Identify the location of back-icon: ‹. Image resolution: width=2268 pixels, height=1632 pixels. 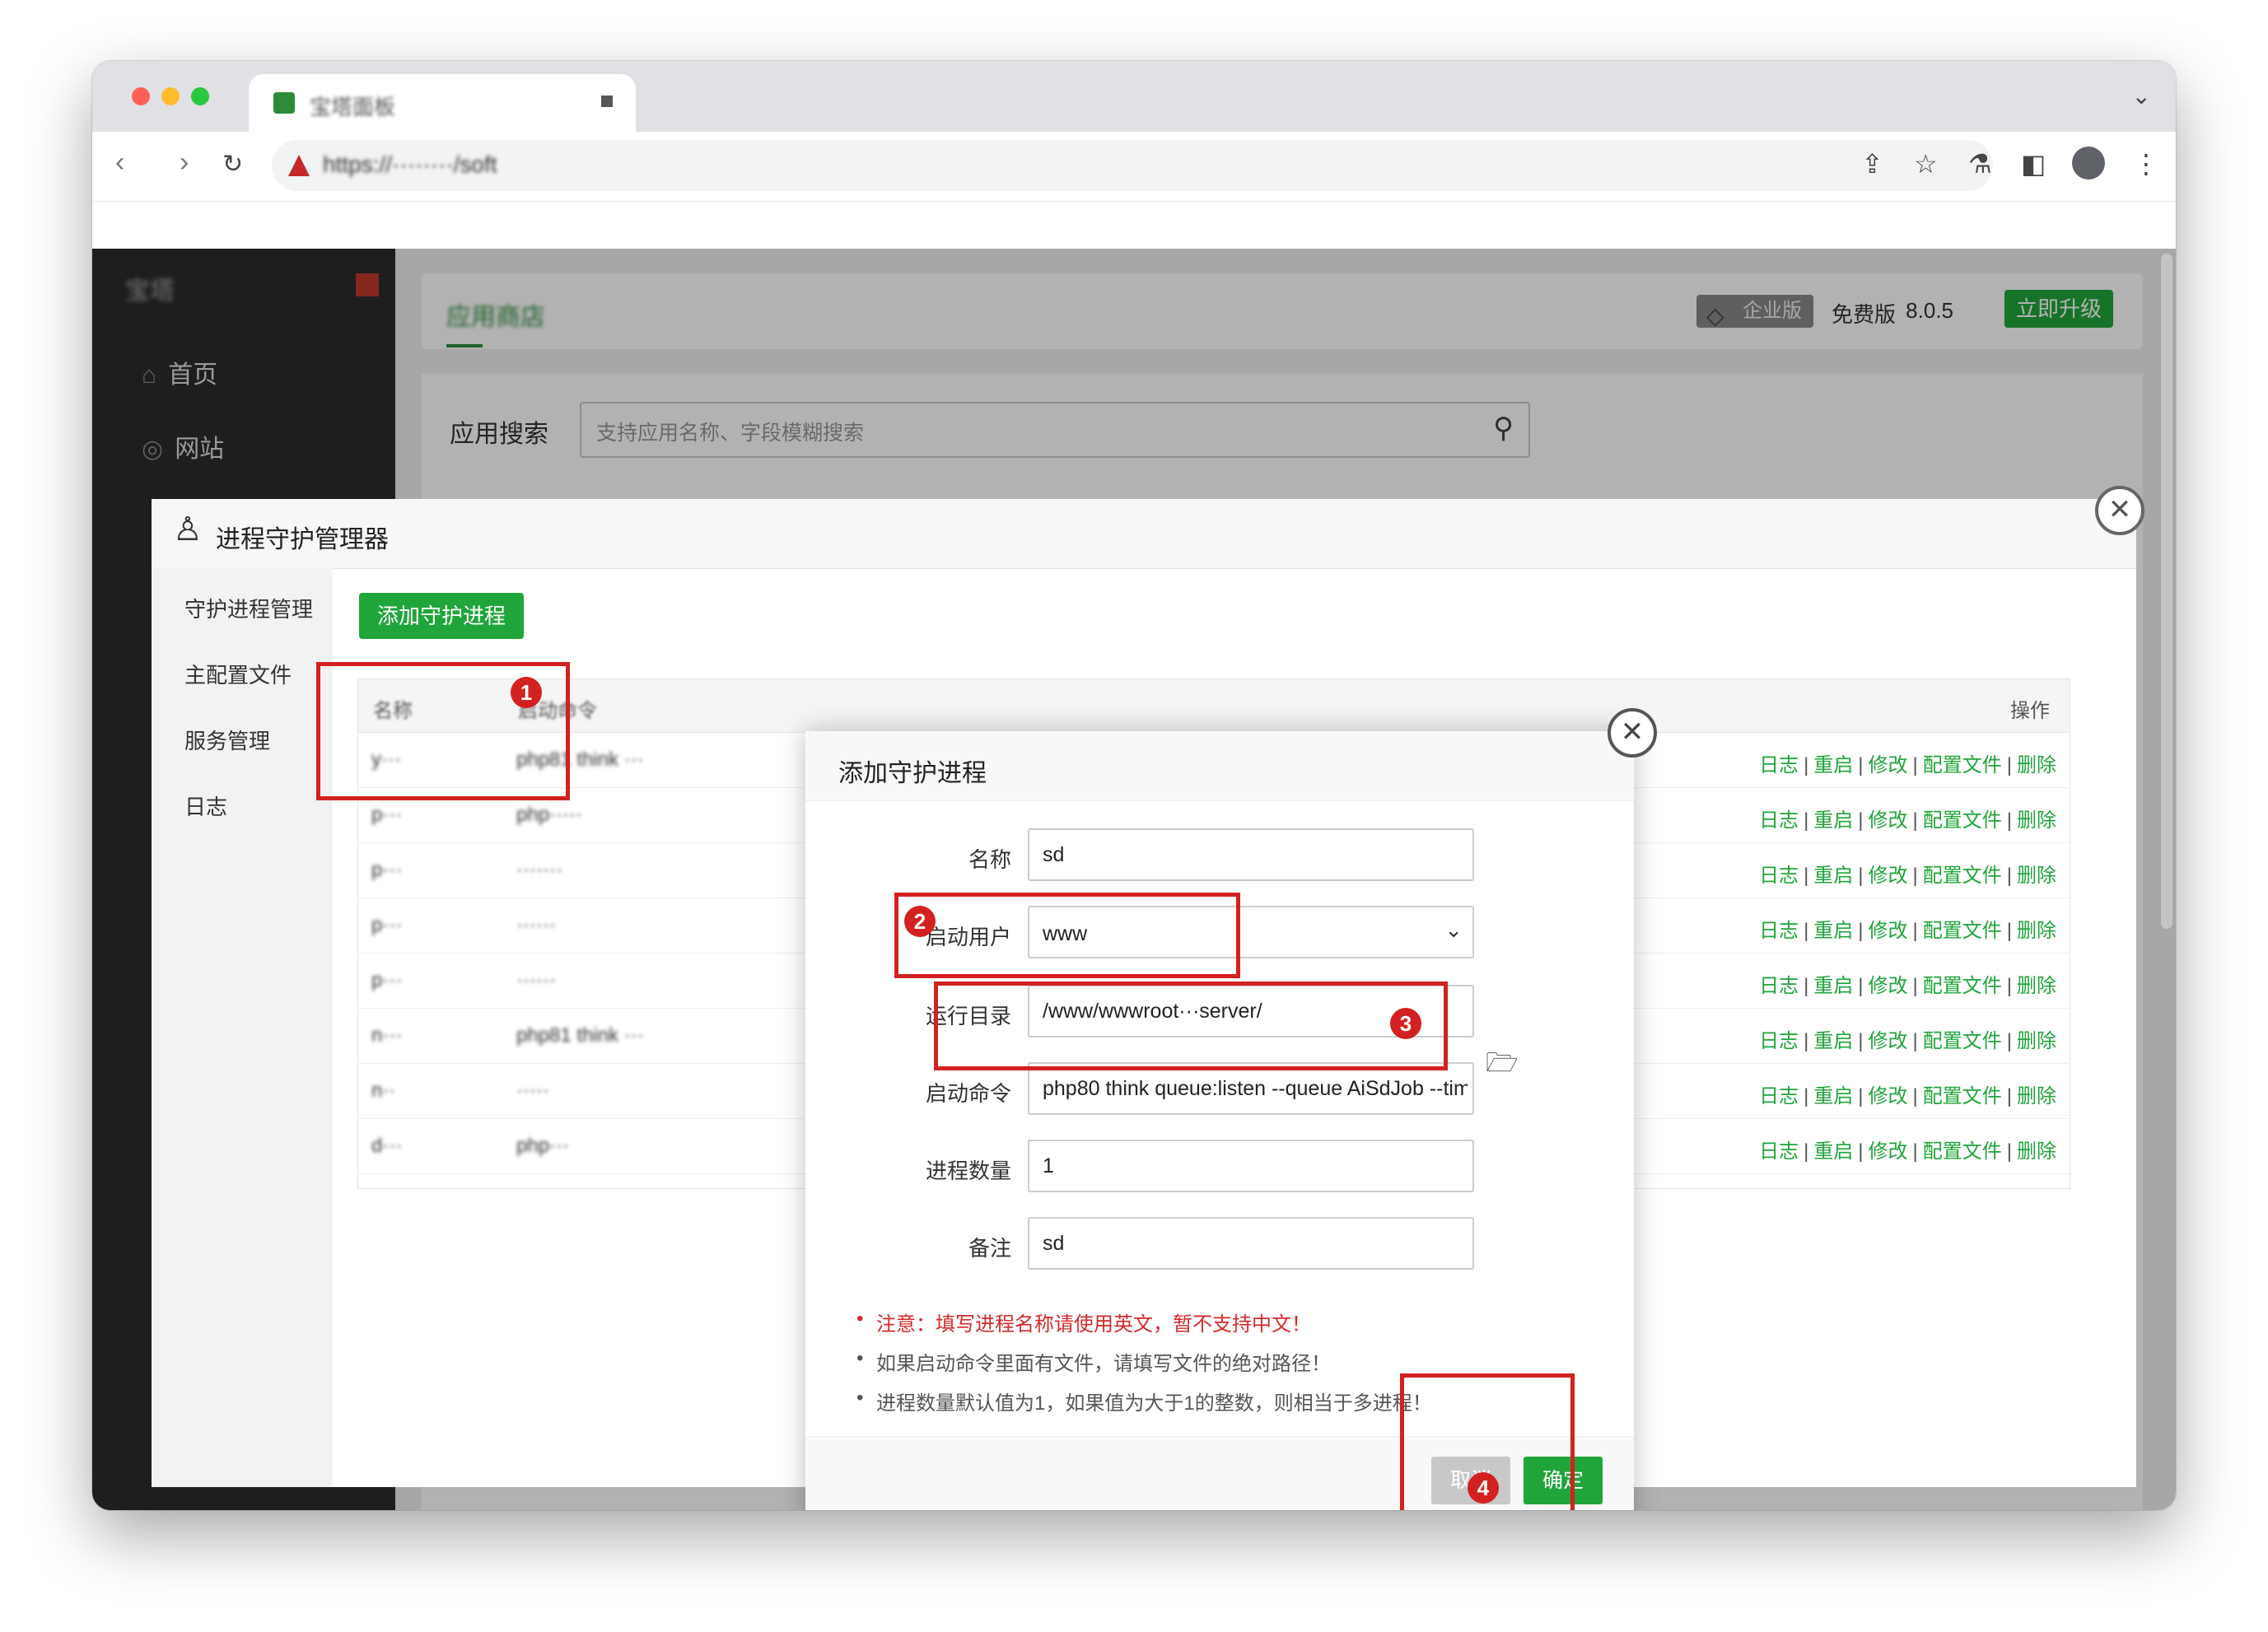
(119, 163).